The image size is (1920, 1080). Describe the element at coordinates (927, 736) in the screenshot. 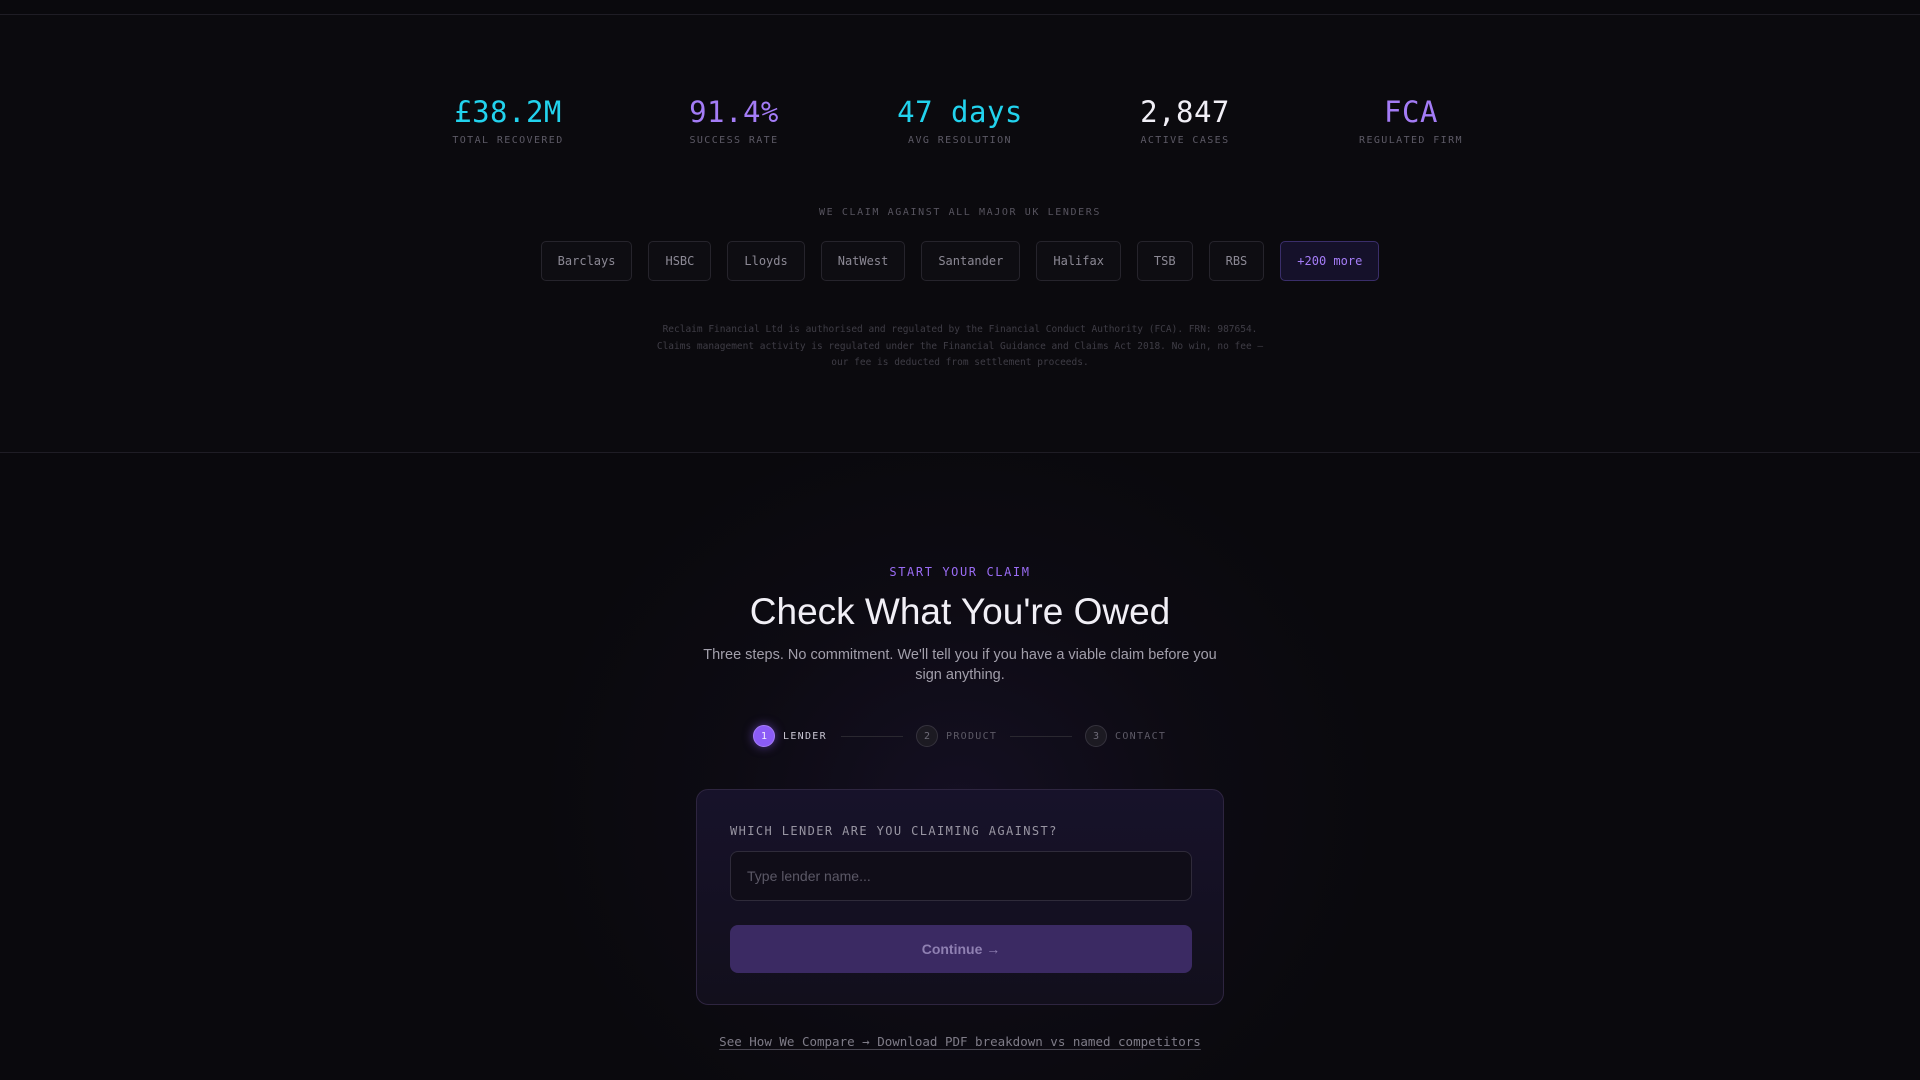

I see `step-number: 2` at that location.